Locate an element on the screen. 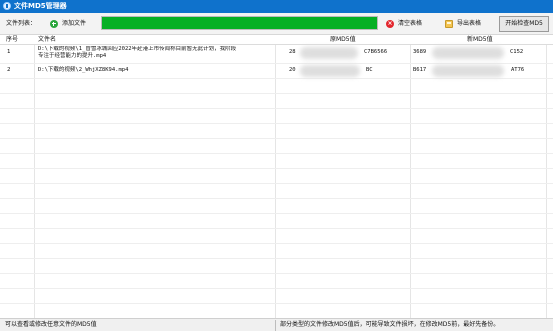 The image size is (553, 331). status-hint-left: 可以查看或修改任意文件的MD5值 is located at coordinates (51, 324).